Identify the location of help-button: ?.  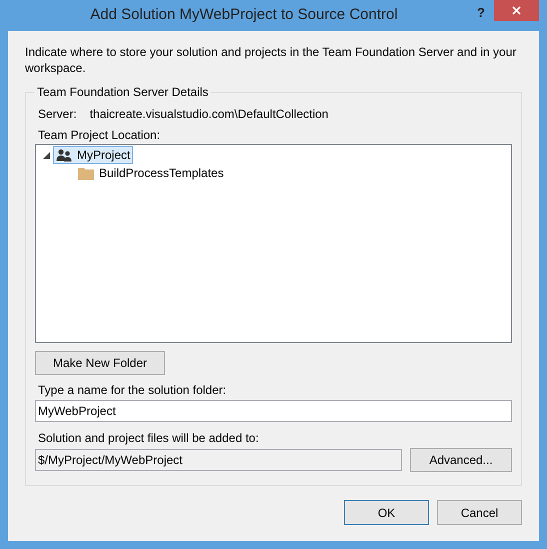
(481, 12).